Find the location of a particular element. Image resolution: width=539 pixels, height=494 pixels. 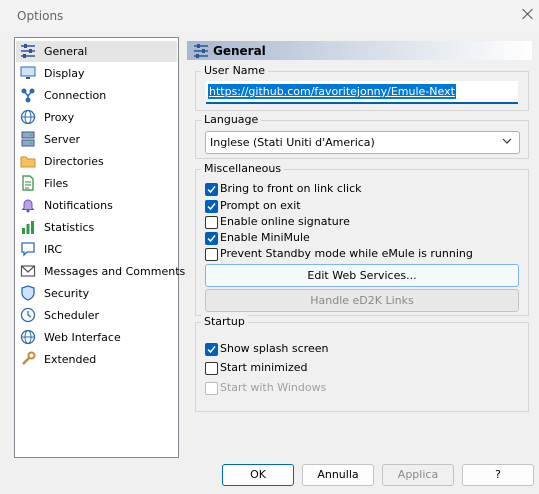

sidebar-item-directories: Directories is located at coordinates (96, 161).